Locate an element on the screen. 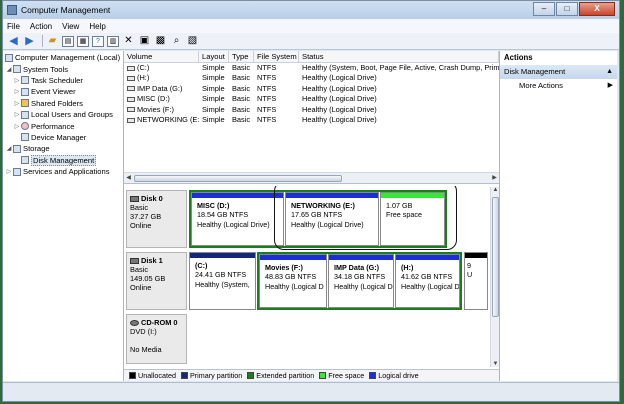 This screenshot has width=624, height=404. volume-list-horizontal-scrollbar: ◀ ▶ is located at coordinates (311, 177).